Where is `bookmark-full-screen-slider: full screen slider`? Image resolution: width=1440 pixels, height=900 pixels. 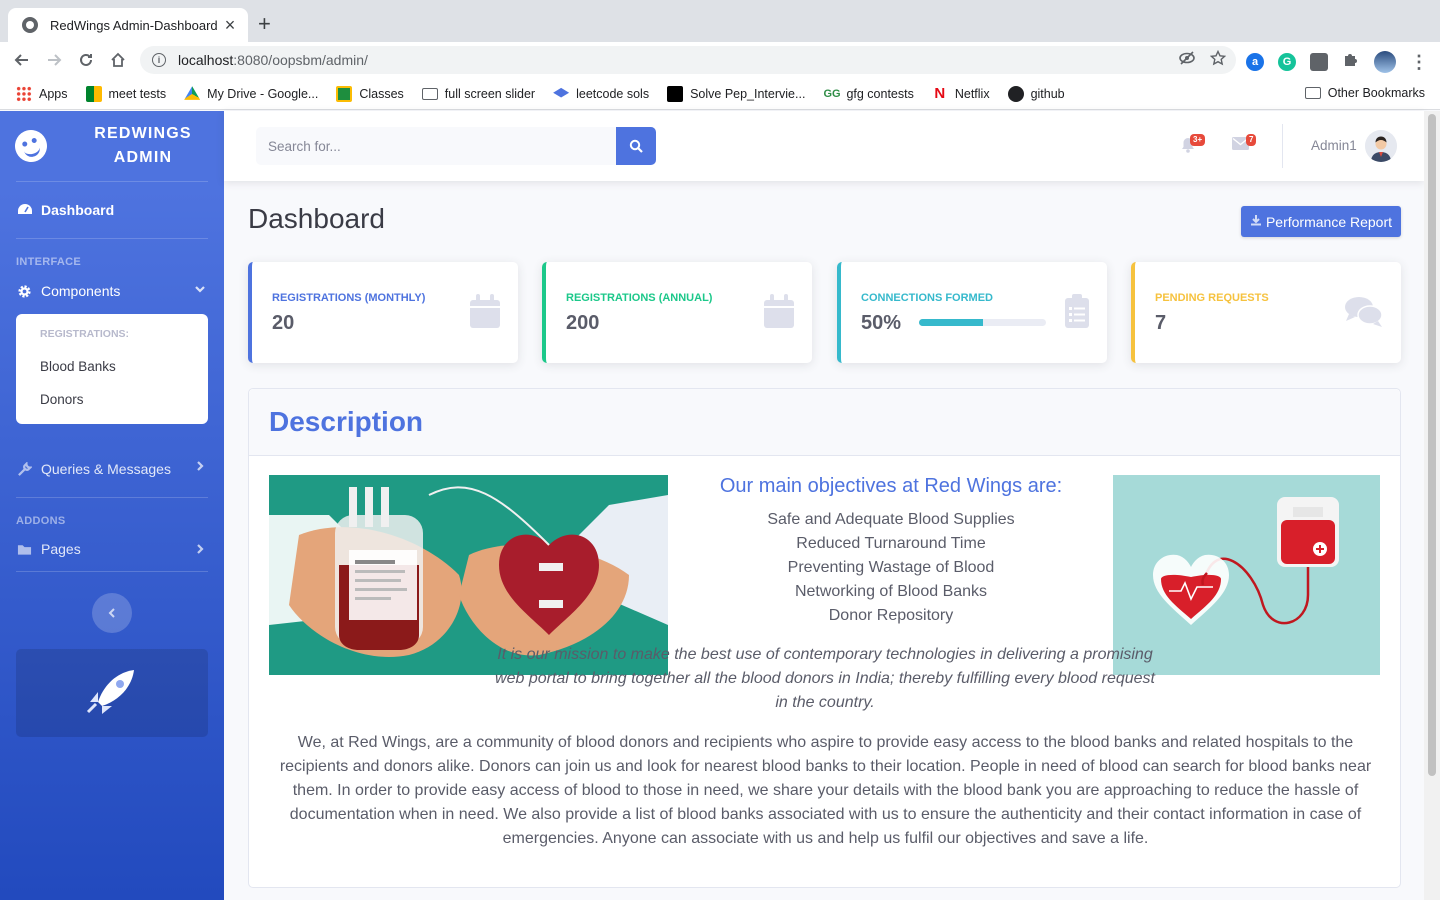
bookmark-full-screen-slider: full screen slider is located at coordinates (478, 94).